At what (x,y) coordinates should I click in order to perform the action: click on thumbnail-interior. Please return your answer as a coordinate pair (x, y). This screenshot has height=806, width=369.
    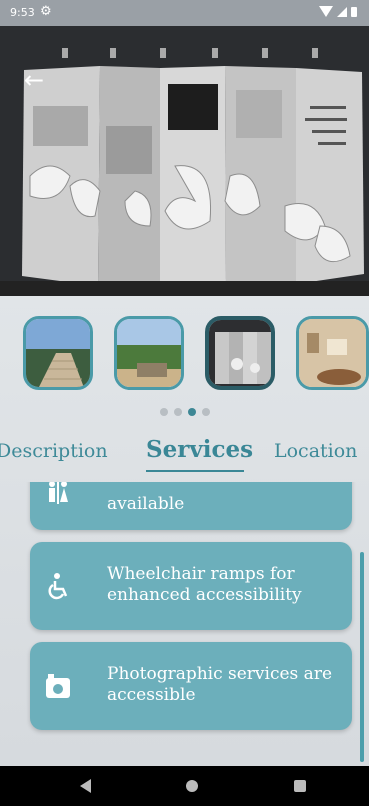
    Looking at the image, I should click on (332, 353).